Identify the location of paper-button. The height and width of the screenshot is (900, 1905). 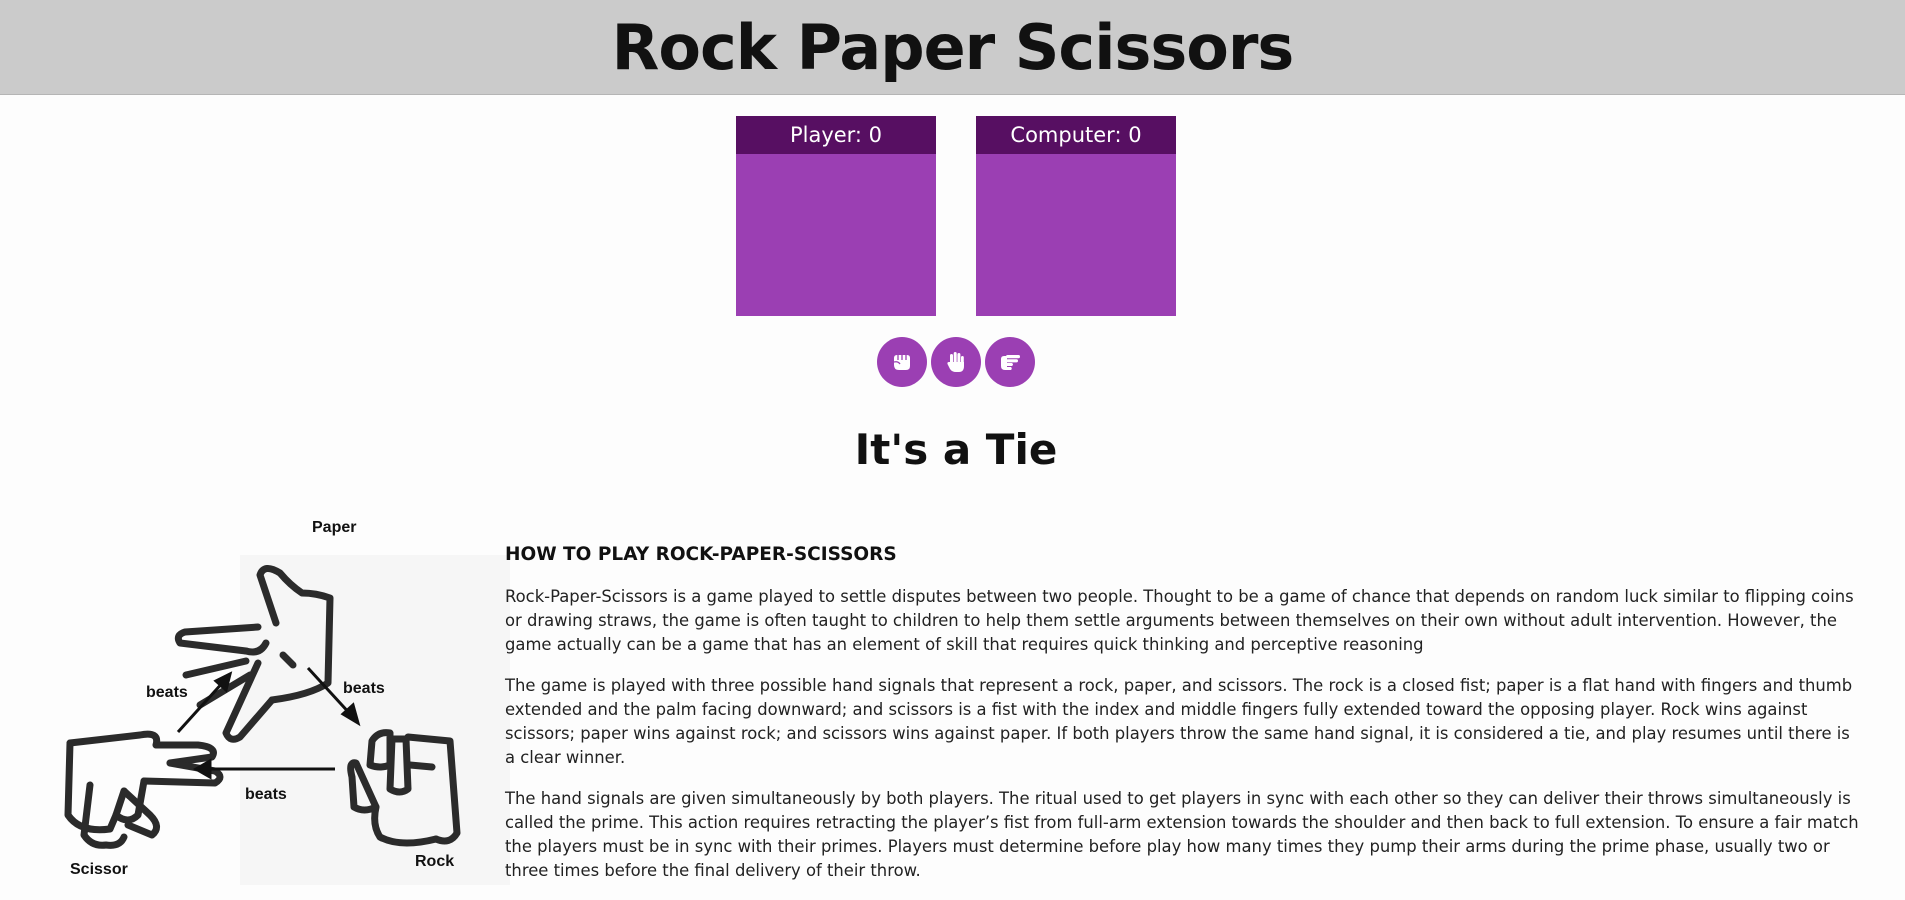
(956, 362).